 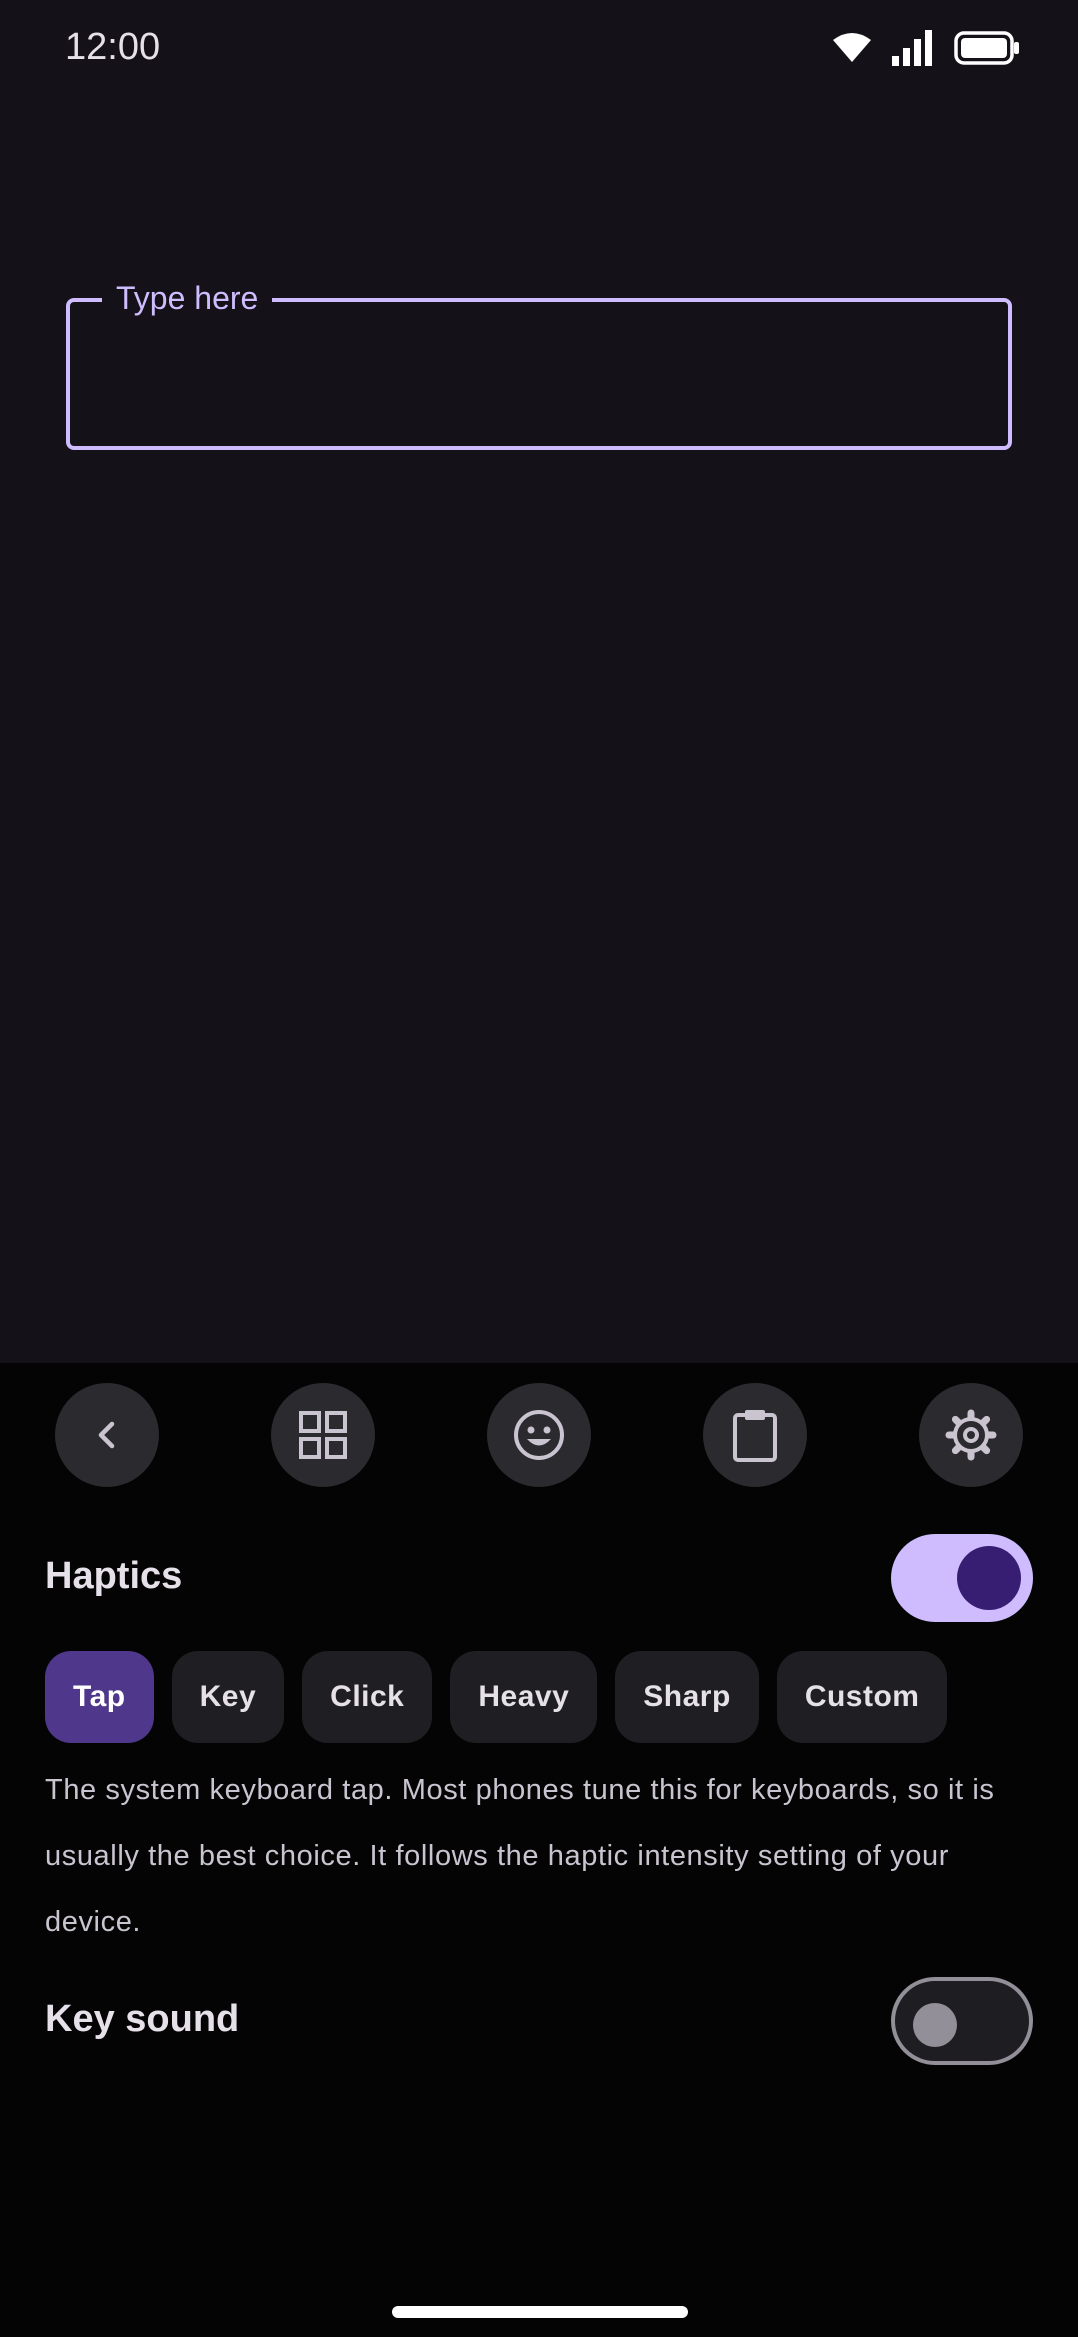 What do you see at coordinates (913, 48) in the screenshot?
I see `signal-icon` at bounding box center [913, 48].